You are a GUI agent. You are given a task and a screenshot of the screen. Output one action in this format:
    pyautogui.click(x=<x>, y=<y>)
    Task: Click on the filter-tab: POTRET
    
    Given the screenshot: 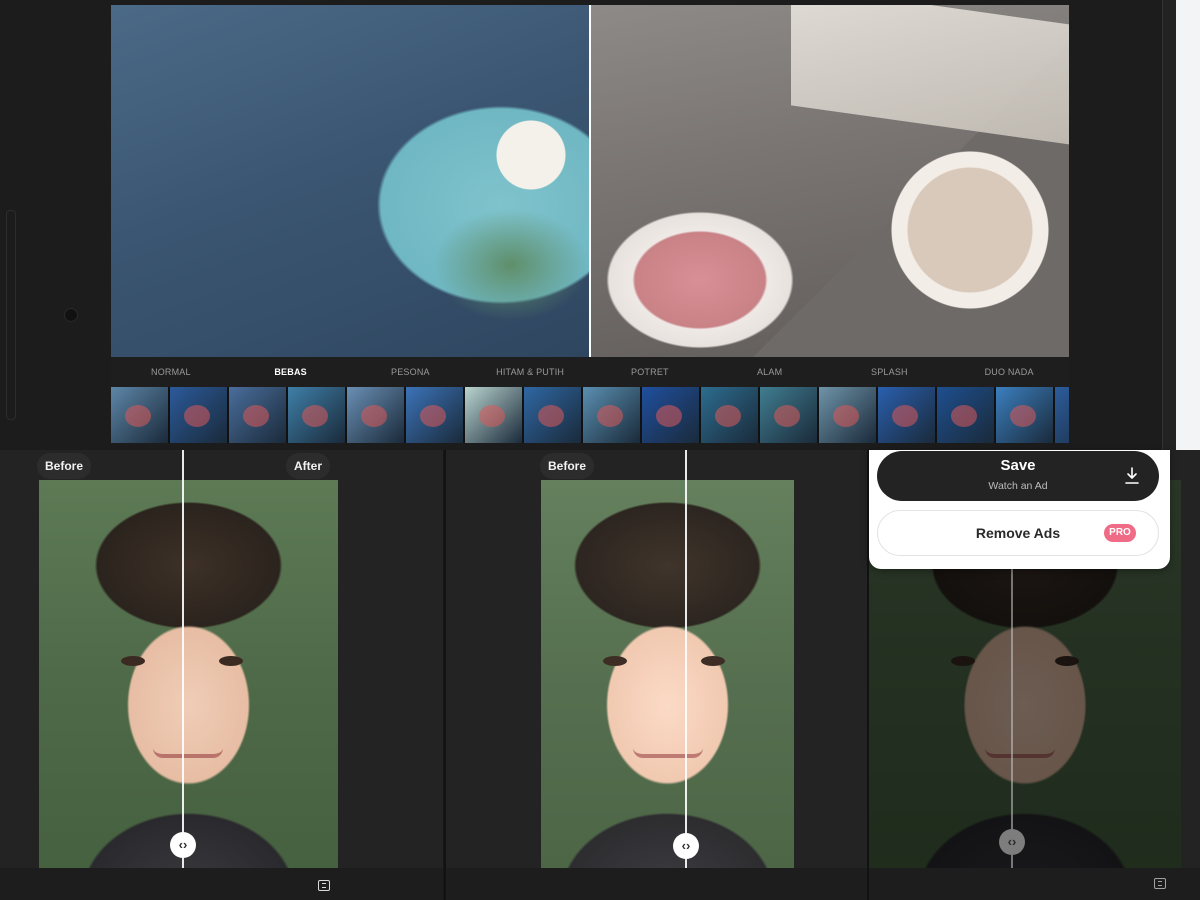 What is the action you would take?
    pyautogui.click(x=650, y=372)
    